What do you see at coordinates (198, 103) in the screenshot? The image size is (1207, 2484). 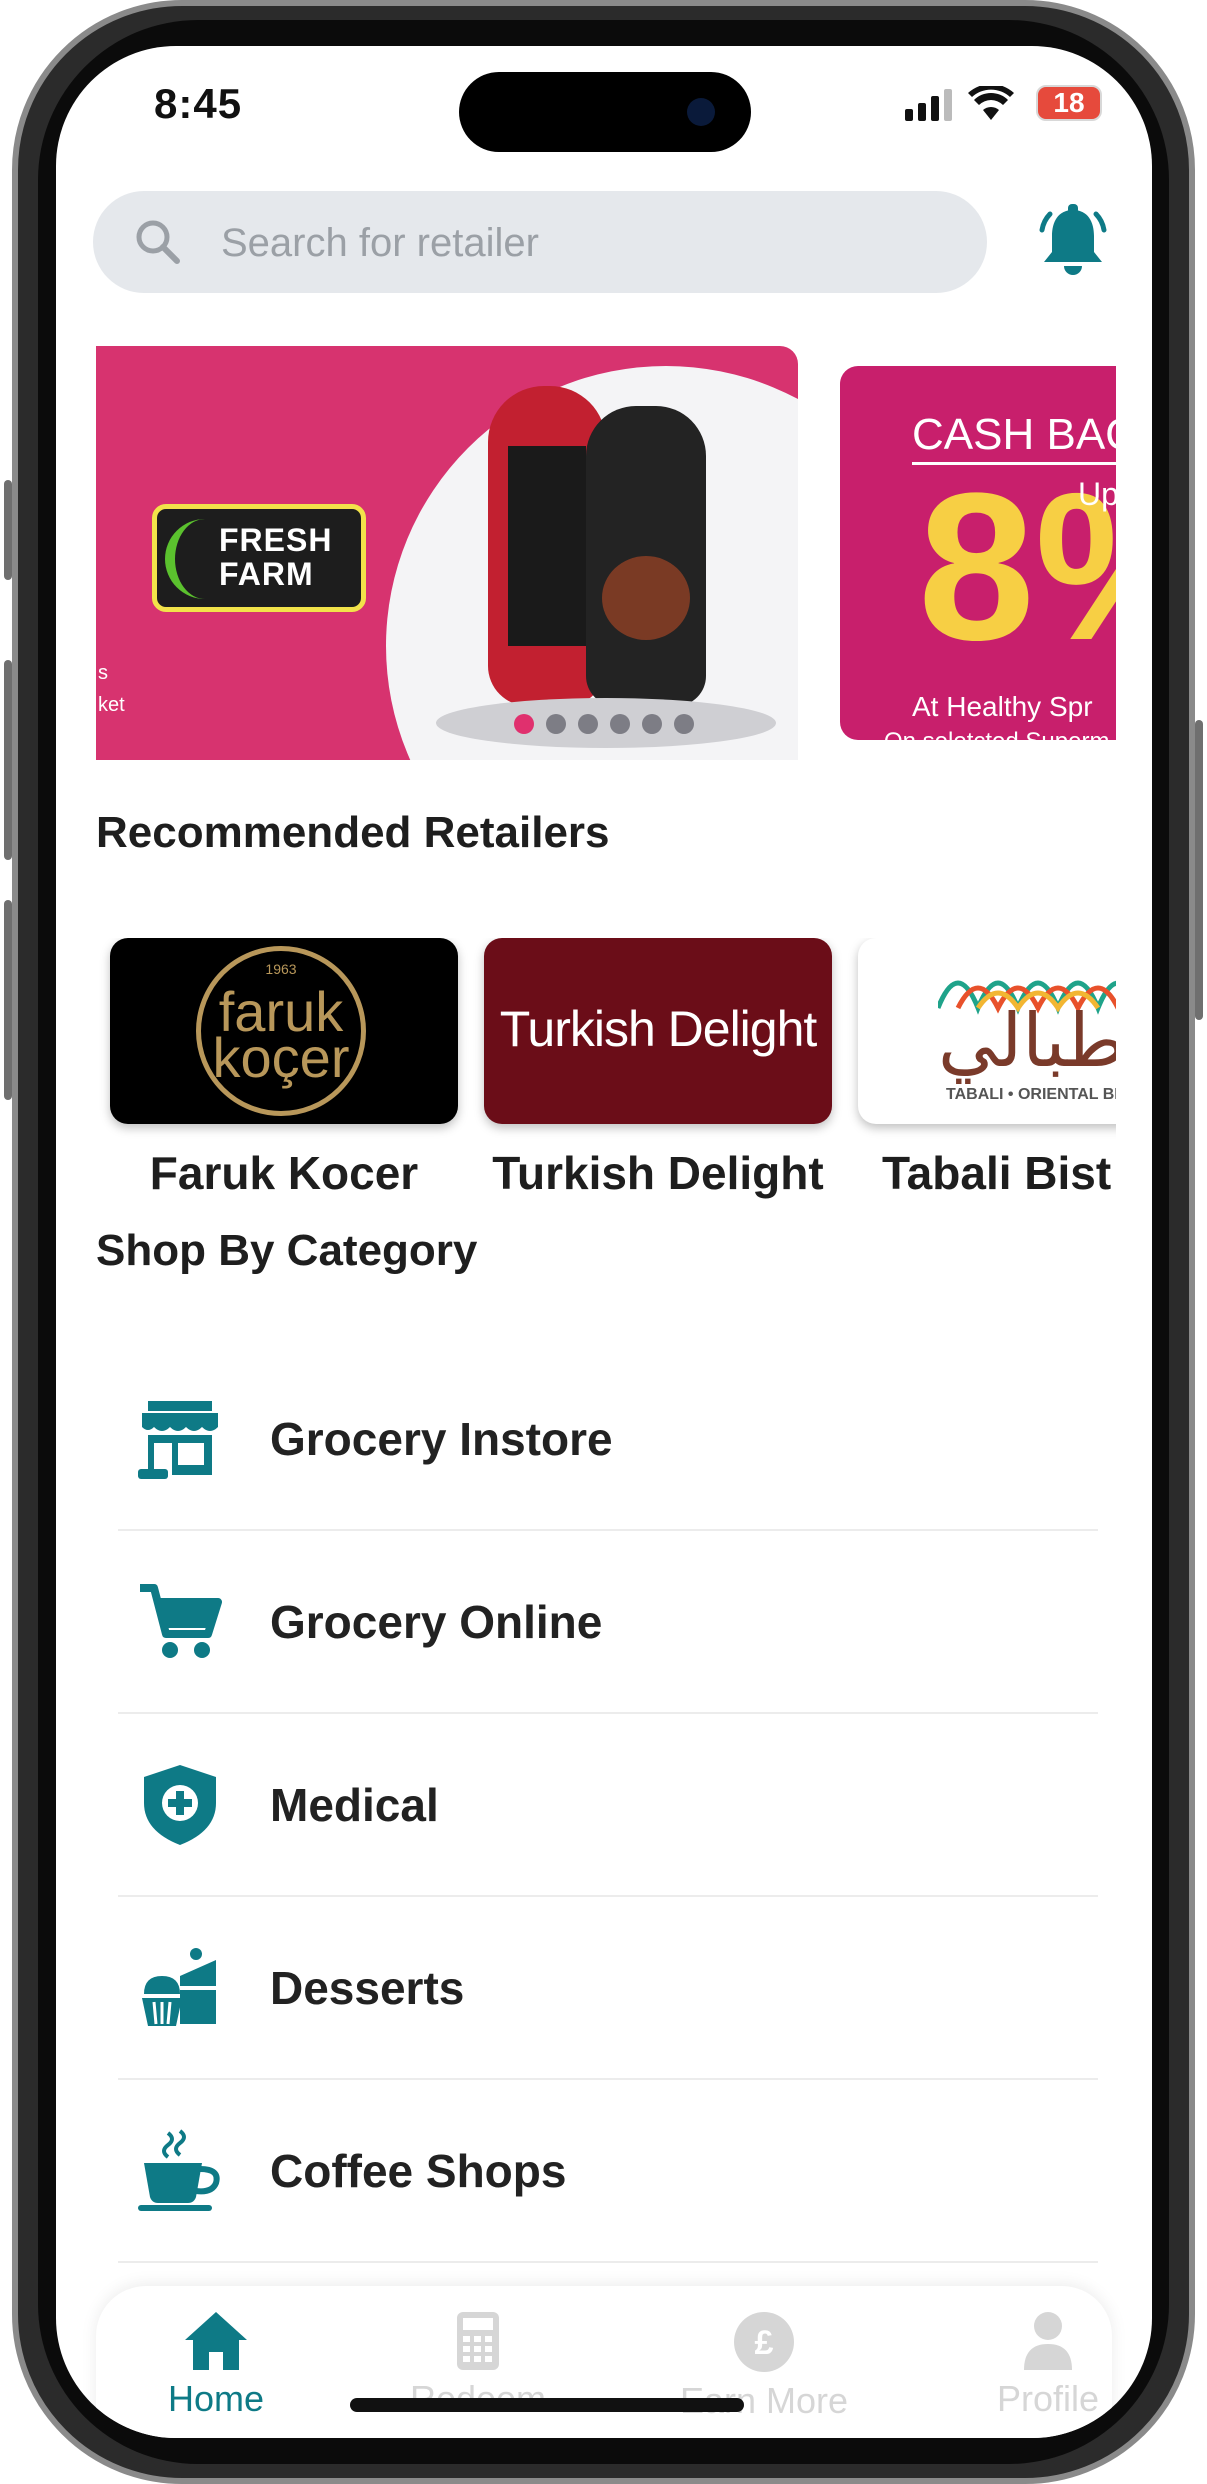 I see `status-time: 8:45` at bounding box center [198, 103].